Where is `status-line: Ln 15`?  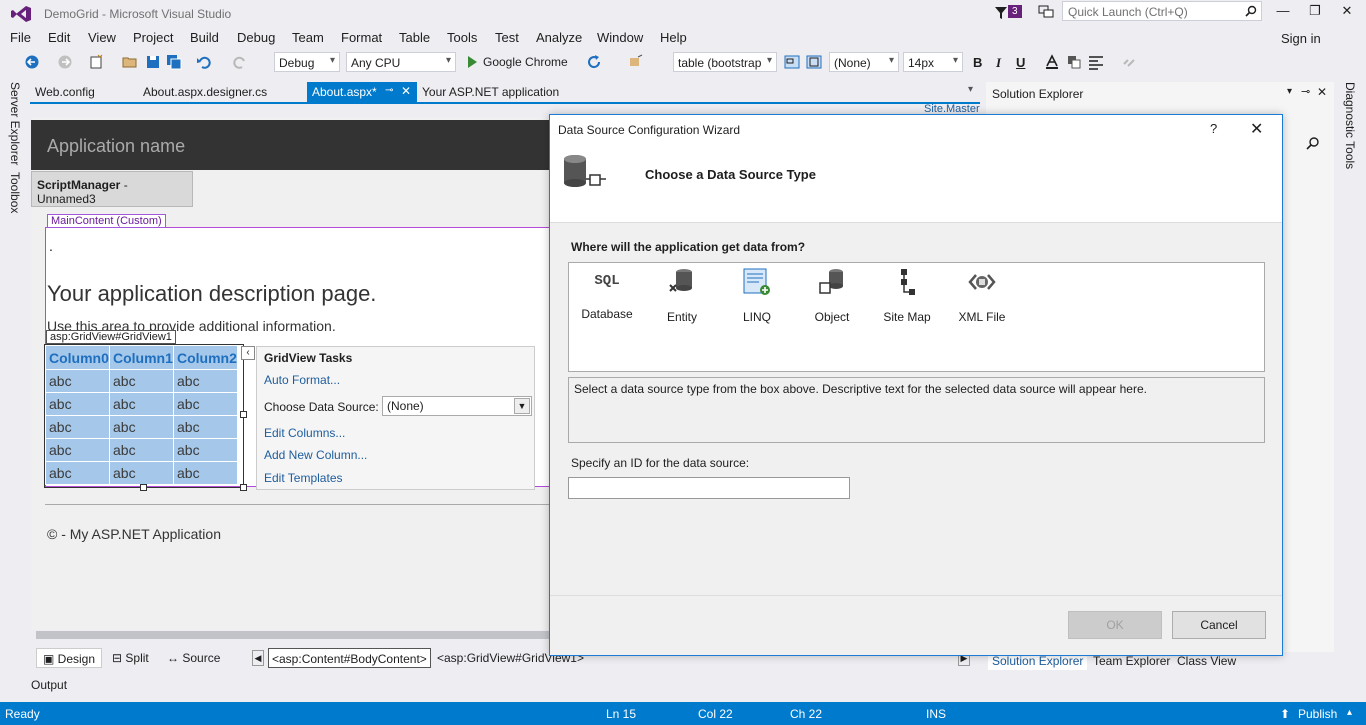
status-line: Ln 15 is located at coordinates (621, 714).